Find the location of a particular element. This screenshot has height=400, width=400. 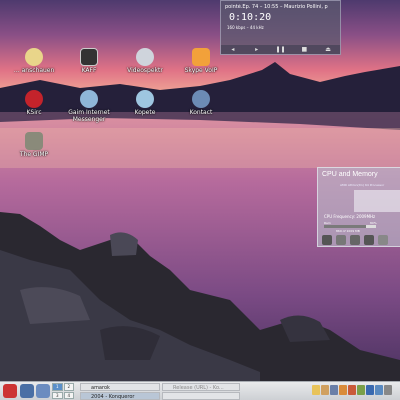

bitrate-text: 160 kbps – 44 kHz is located at coordinates (245, 27).